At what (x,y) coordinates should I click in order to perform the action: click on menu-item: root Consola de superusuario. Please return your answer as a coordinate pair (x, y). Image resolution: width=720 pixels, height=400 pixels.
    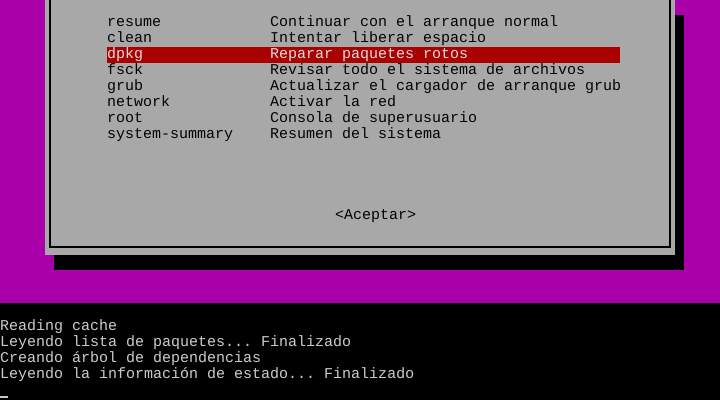
    Looking at the image, I should click on (363, 119).